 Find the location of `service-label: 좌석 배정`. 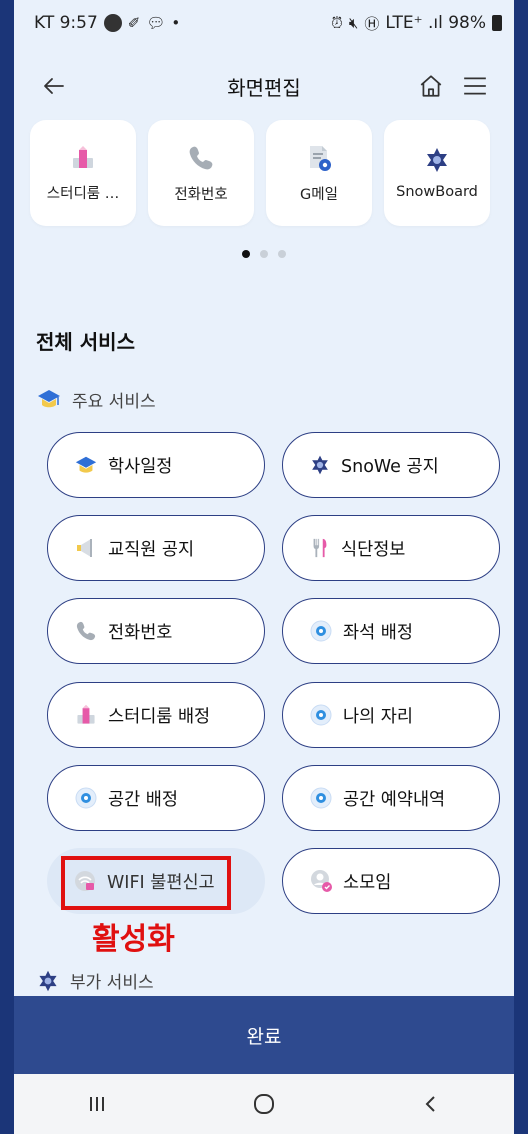

service-label: 좌석 배정 is located at coordinates (378, 632).